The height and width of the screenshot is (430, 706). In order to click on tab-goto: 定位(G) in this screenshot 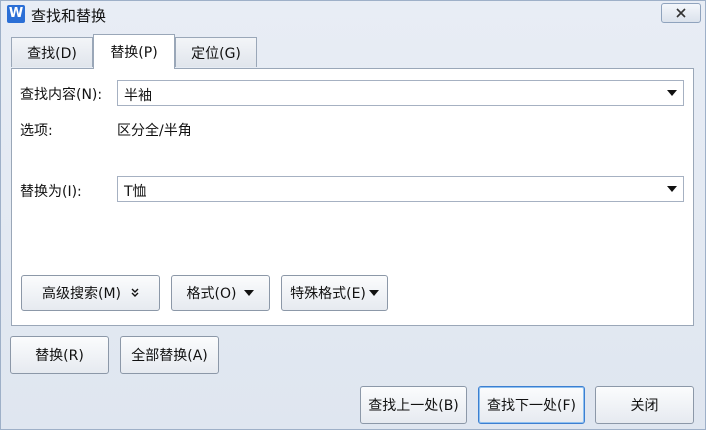, I will do `click(216, 52)`.